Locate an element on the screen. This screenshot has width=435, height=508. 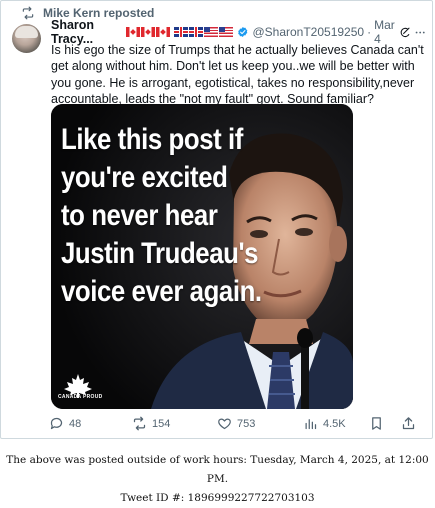
more-options-icon is located at coordinates (420, 32).